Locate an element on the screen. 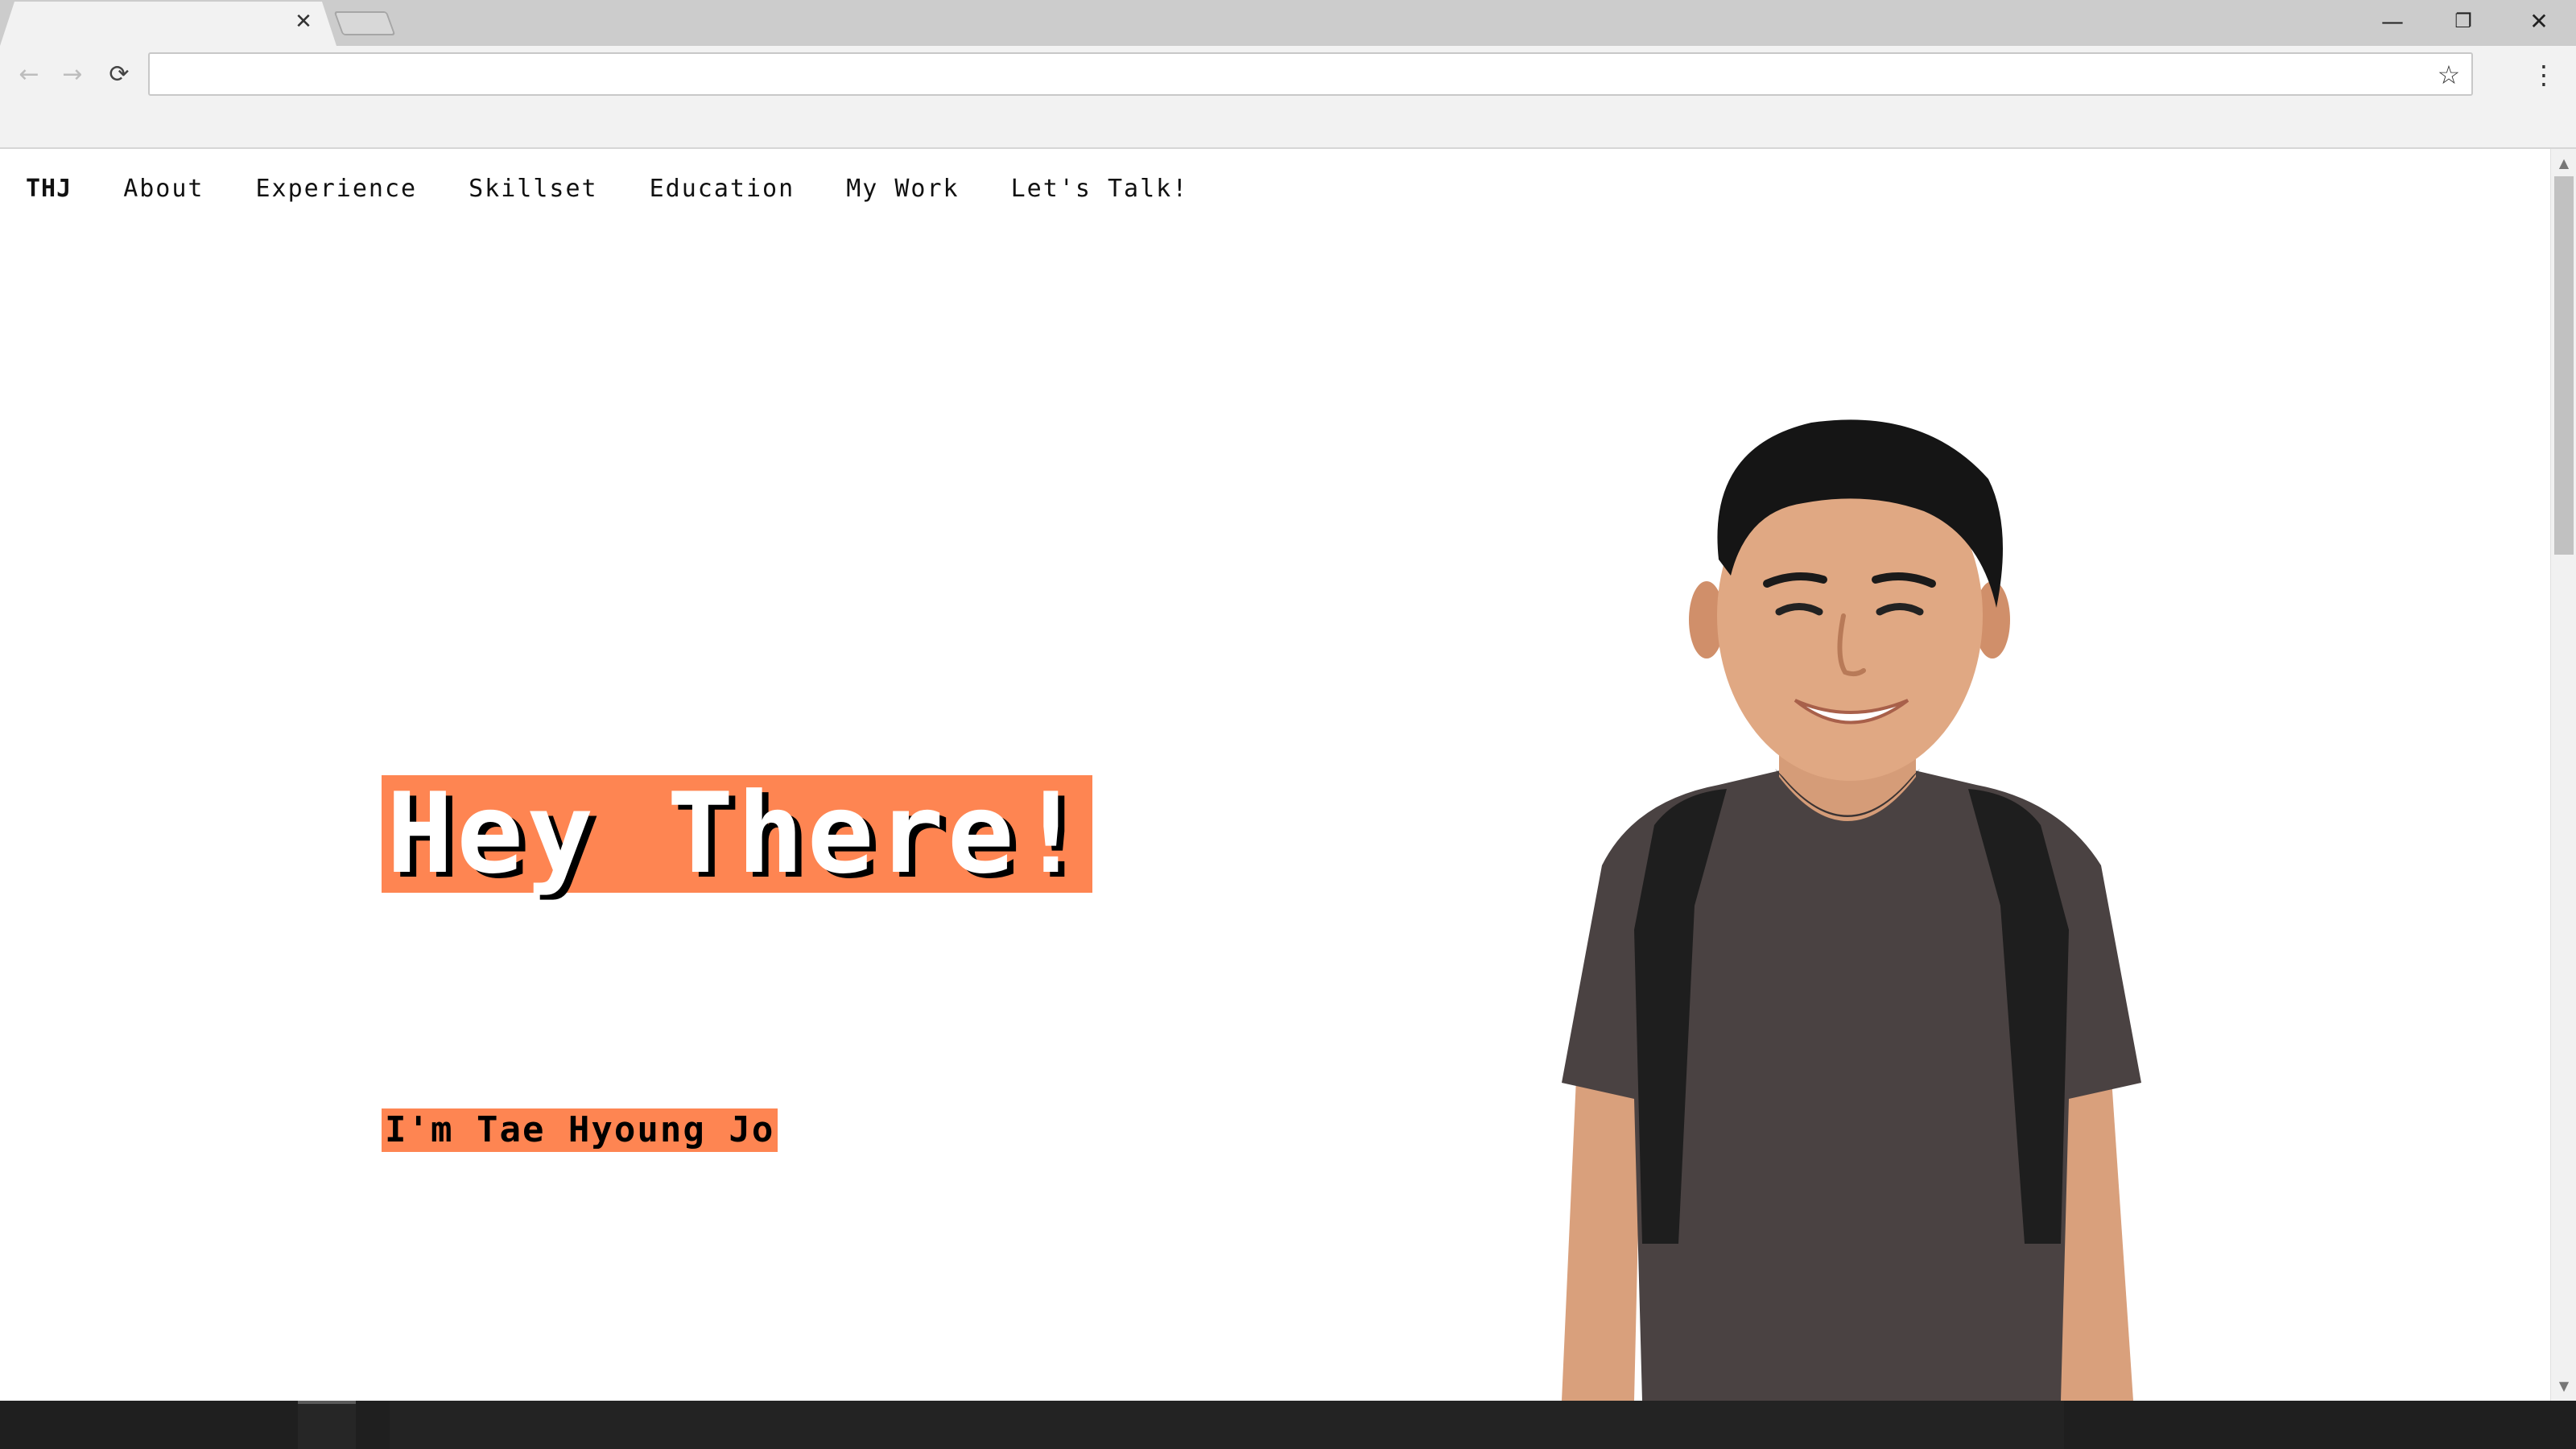 The image size is (2576, 1449). browser-menu-icon: ⋮ is located at coordinates (2543, 75).